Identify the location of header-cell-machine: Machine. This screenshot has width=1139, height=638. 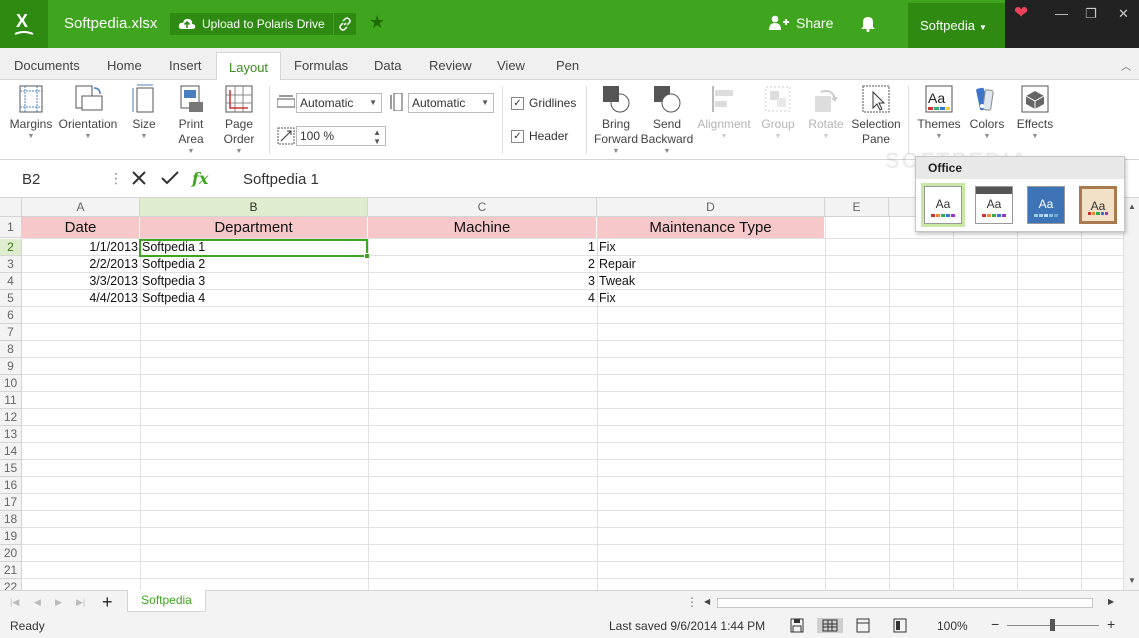
(482, 227).